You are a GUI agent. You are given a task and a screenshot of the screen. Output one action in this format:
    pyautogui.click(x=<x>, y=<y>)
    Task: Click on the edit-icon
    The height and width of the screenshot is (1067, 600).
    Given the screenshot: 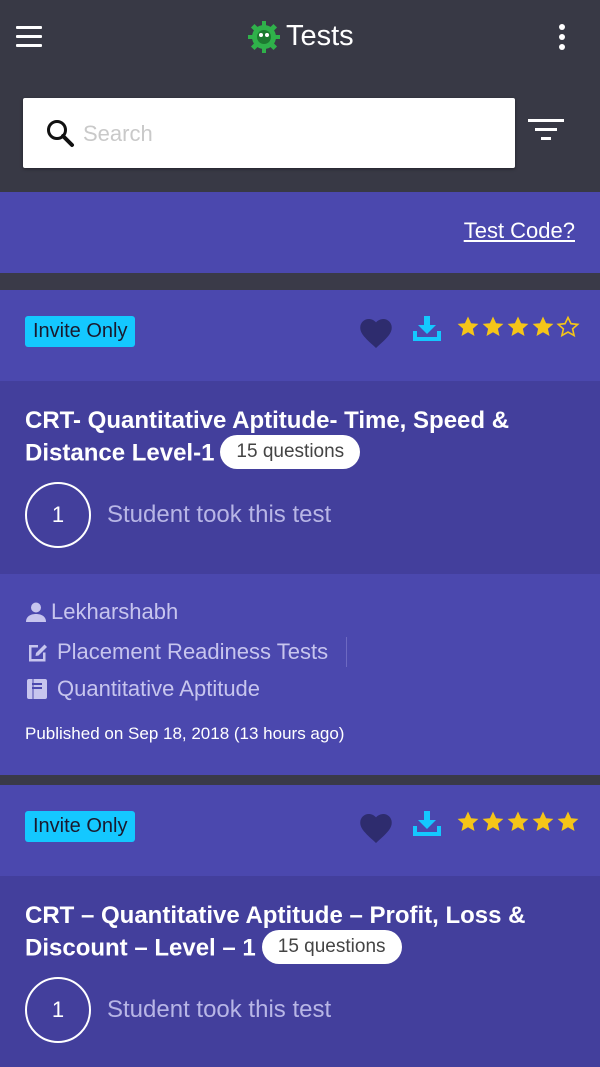 What is the action you would take?
    pyautogui.click(x=38, y=653)
    